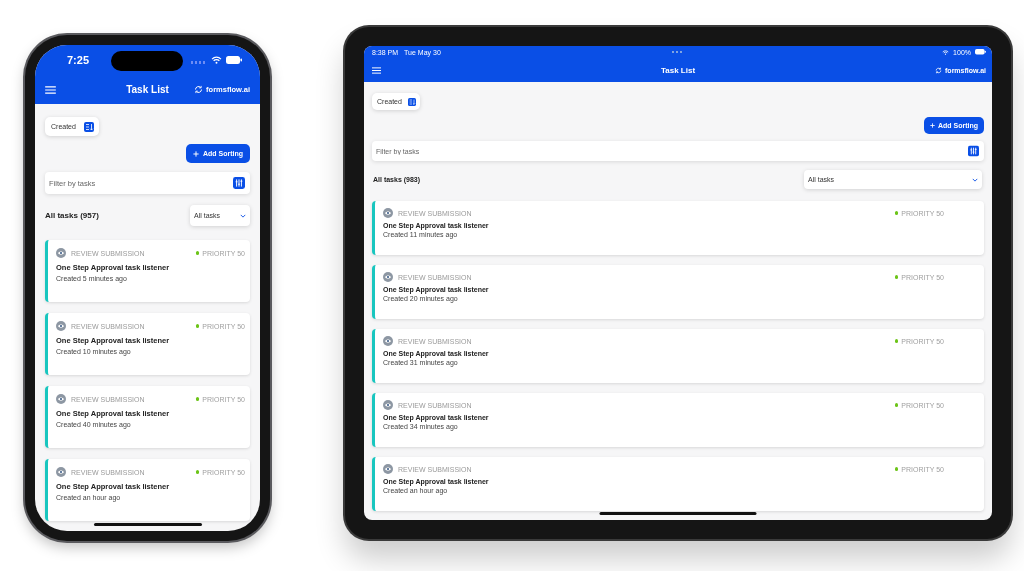  Describe the element at coordinates (147, 61) in the screenshot. I see `camera-island` at that location.